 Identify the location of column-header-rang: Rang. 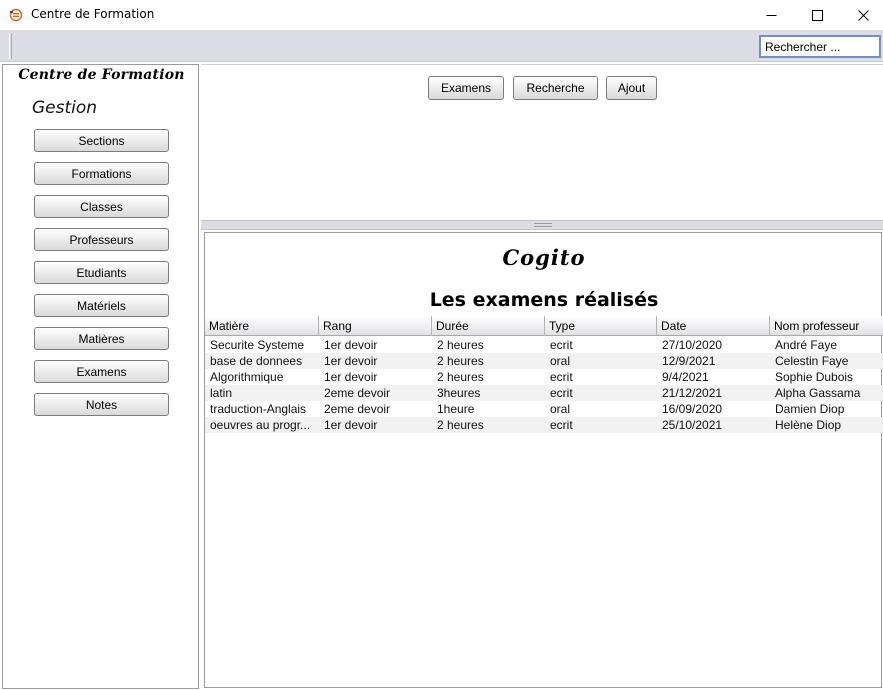
(375, 326).